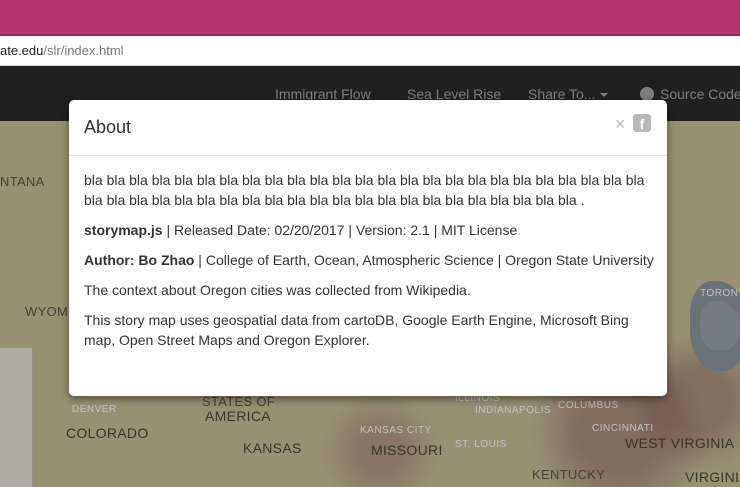 This screenshot has width=740, height=487. I want to click on modal-header: About × f, so click(368, 128).